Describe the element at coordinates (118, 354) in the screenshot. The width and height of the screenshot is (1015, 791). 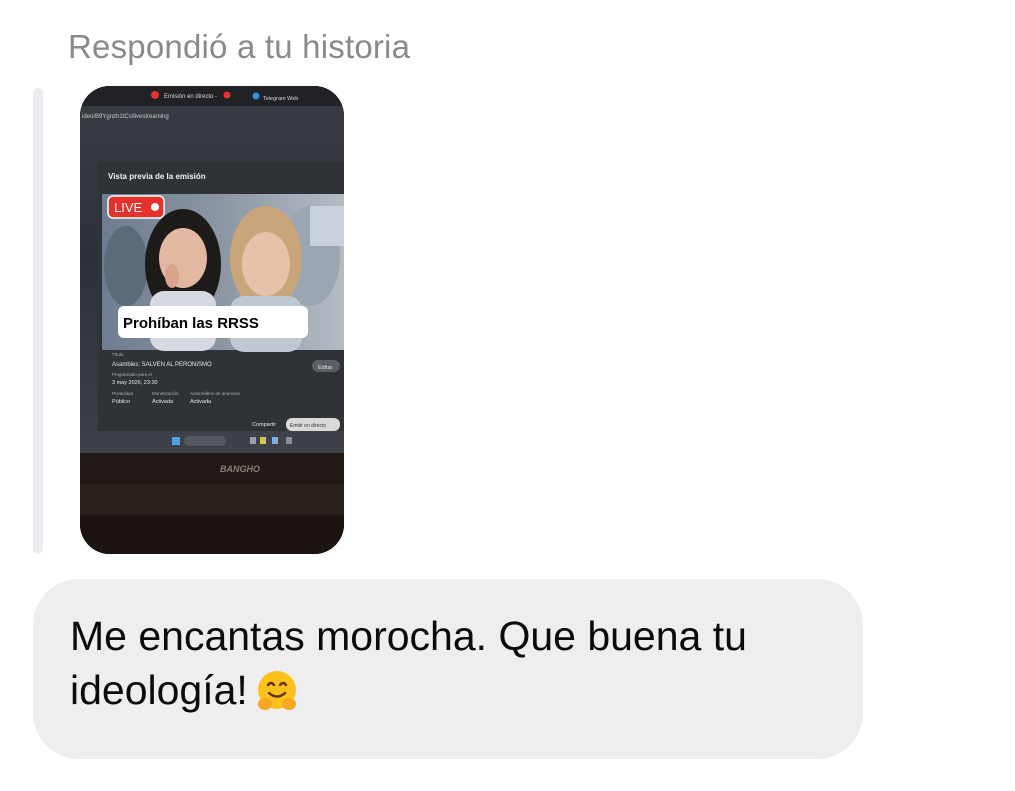
I see `svg-text: Título` at that location.